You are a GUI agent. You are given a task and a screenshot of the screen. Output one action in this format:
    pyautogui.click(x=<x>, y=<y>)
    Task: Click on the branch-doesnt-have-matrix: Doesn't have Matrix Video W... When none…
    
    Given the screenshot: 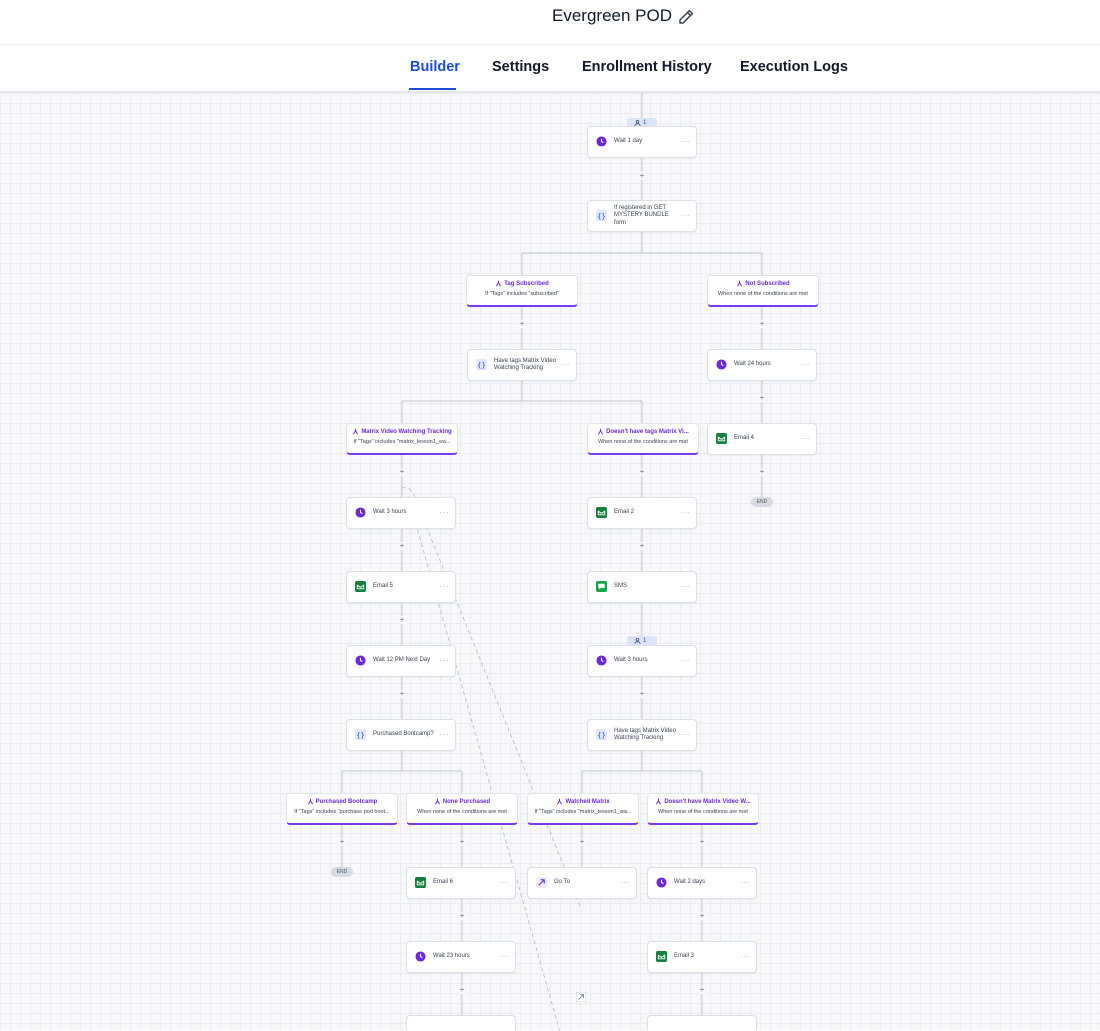 What is the action you would take?
    pyautogui.click(x=703, y=809)
    